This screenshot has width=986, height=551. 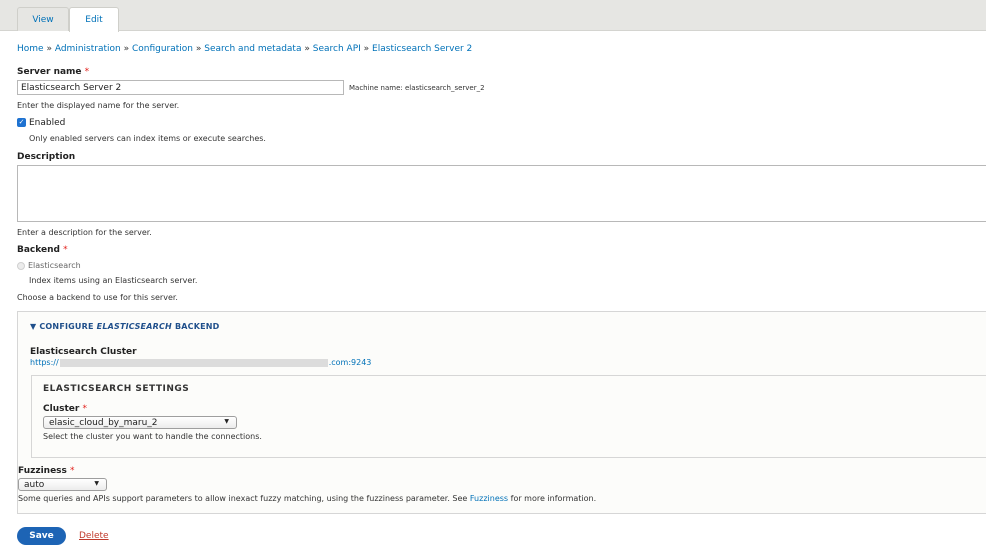 I want to click on fuzziness-label-text: Fuzziness, so click(x=42, y=471).